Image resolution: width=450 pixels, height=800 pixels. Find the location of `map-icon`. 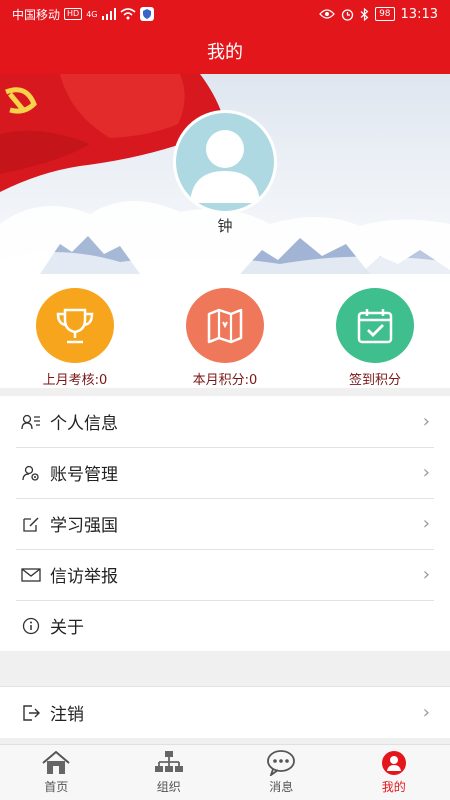

map-icon is located at coordinates (225, 325).